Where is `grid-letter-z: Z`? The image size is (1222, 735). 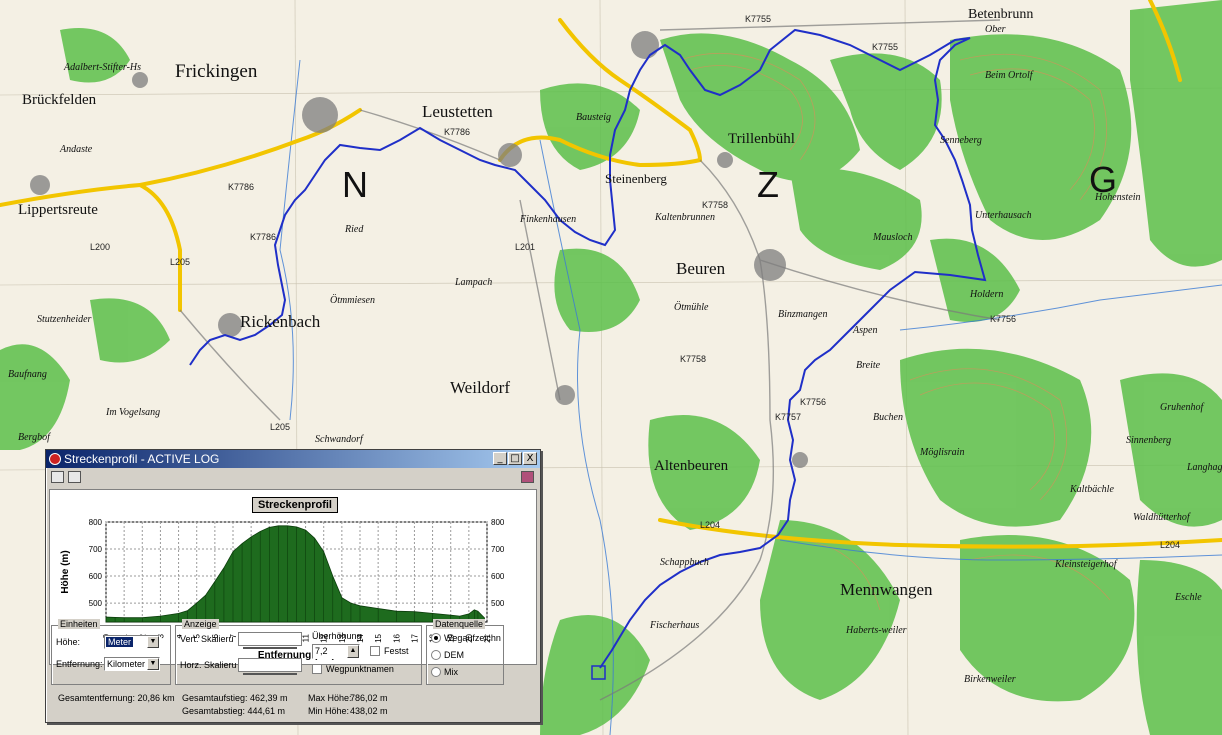
grid-letter-z: Z is located at coordinates (768, 184).